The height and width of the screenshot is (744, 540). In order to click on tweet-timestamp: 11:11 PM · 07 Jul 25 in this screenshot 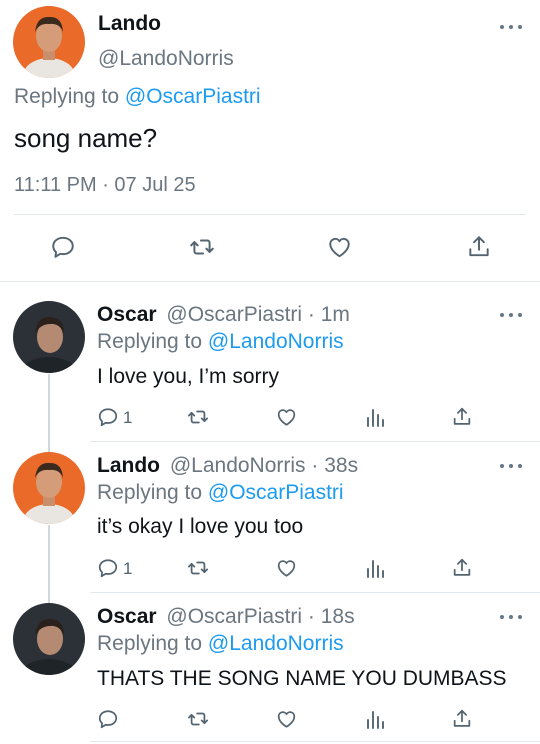, I will do `click(105, 185)`.